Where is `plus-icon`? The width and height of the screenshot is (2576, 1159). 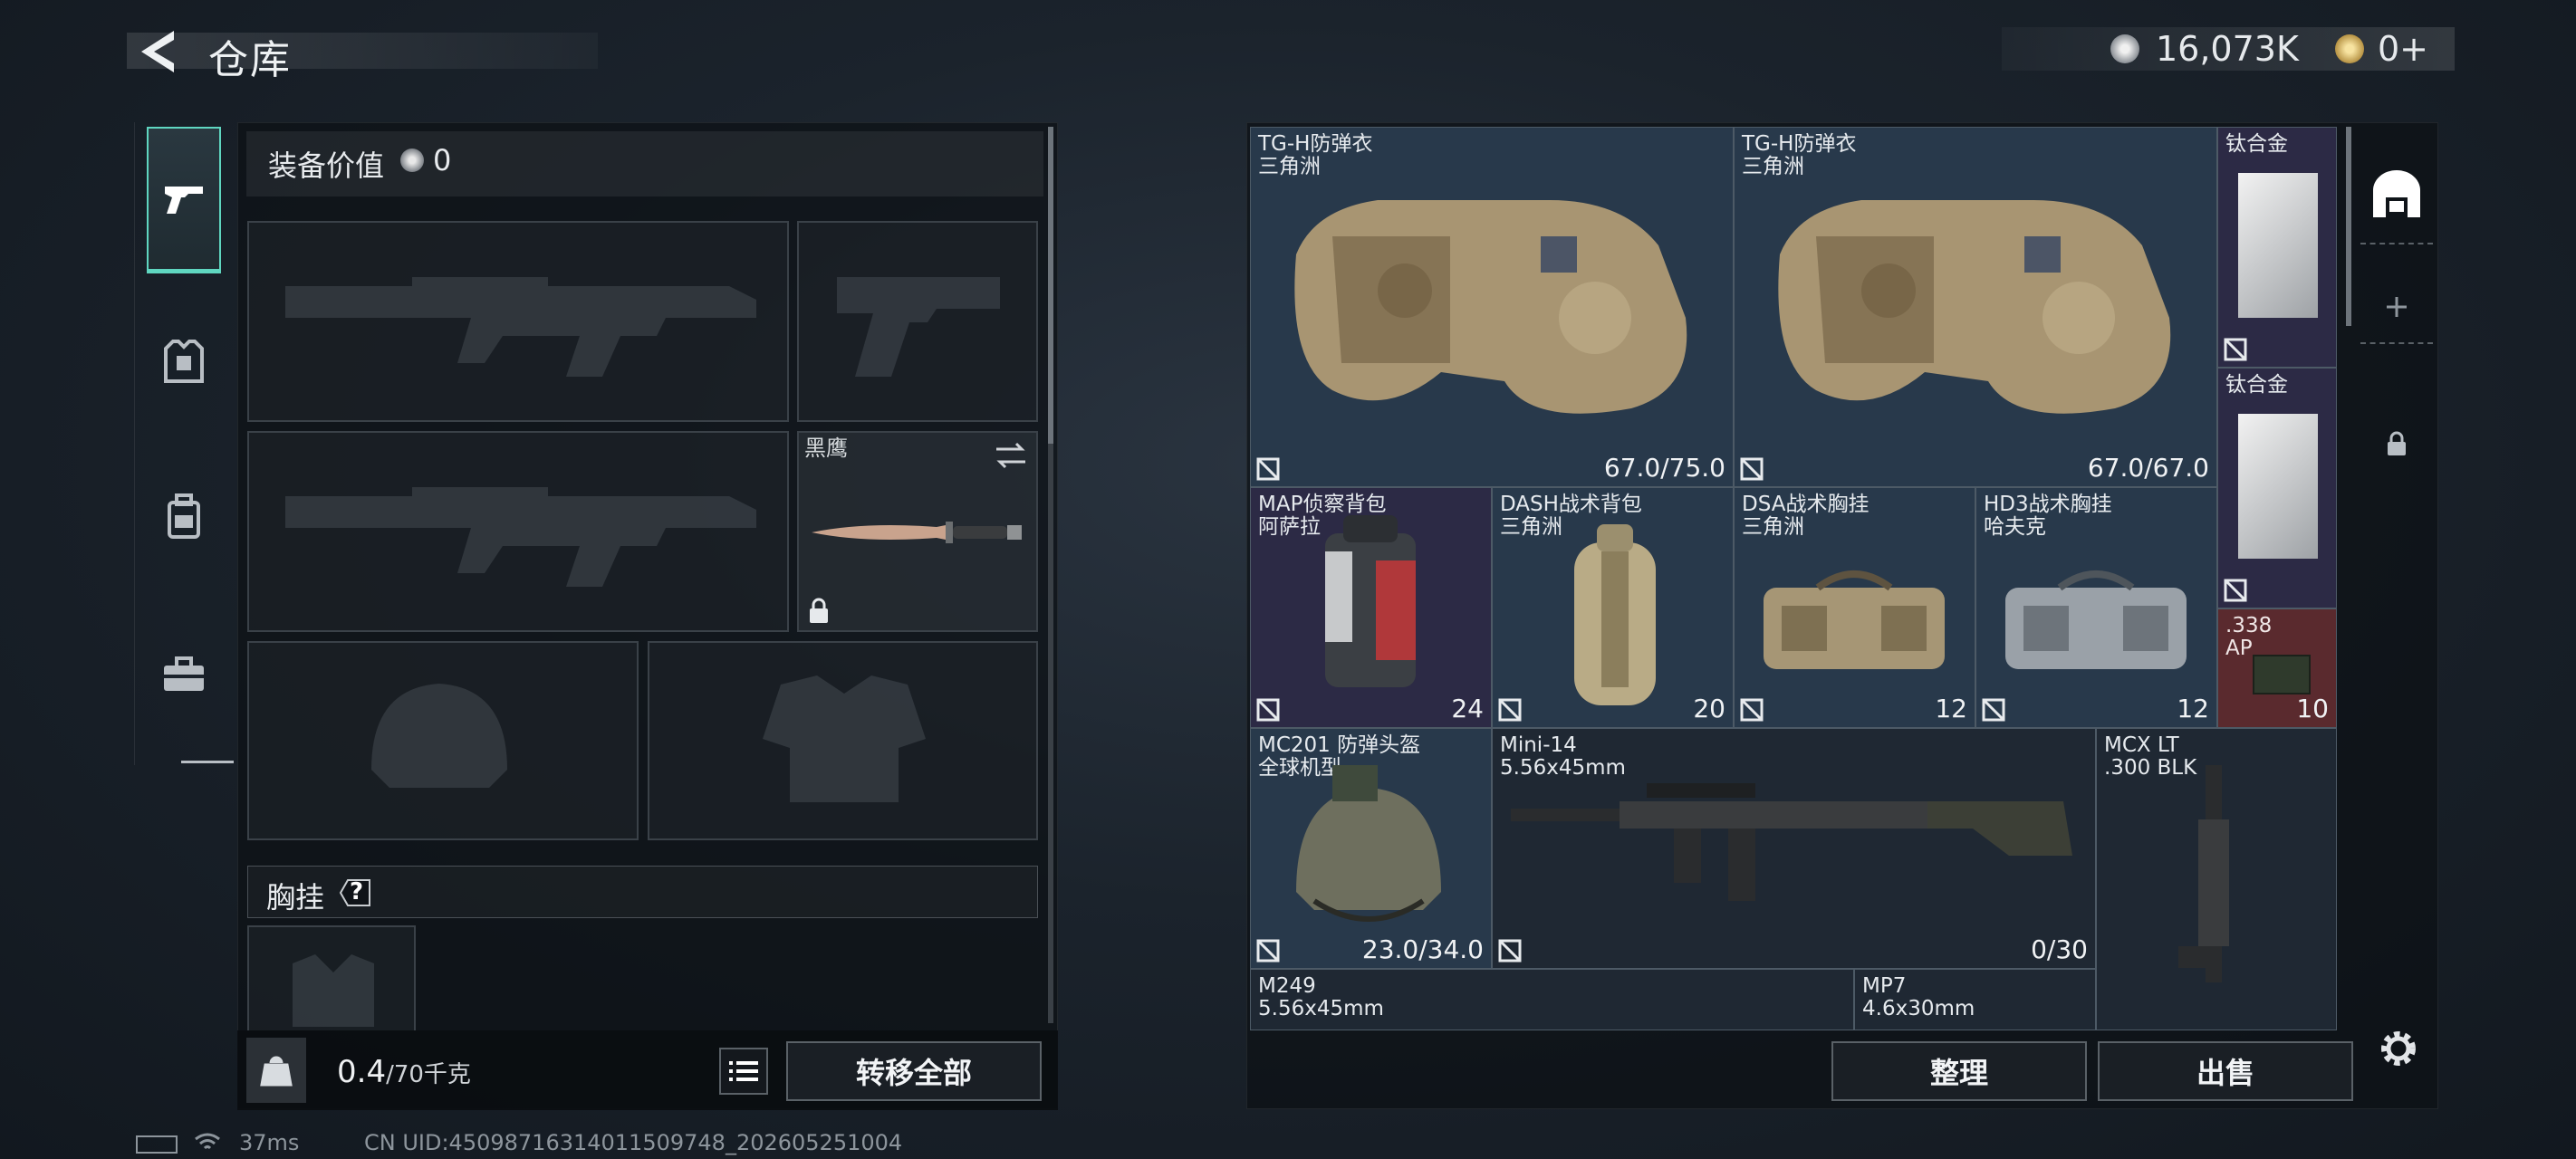
plus-icon is located at coordinates (2397, 307).